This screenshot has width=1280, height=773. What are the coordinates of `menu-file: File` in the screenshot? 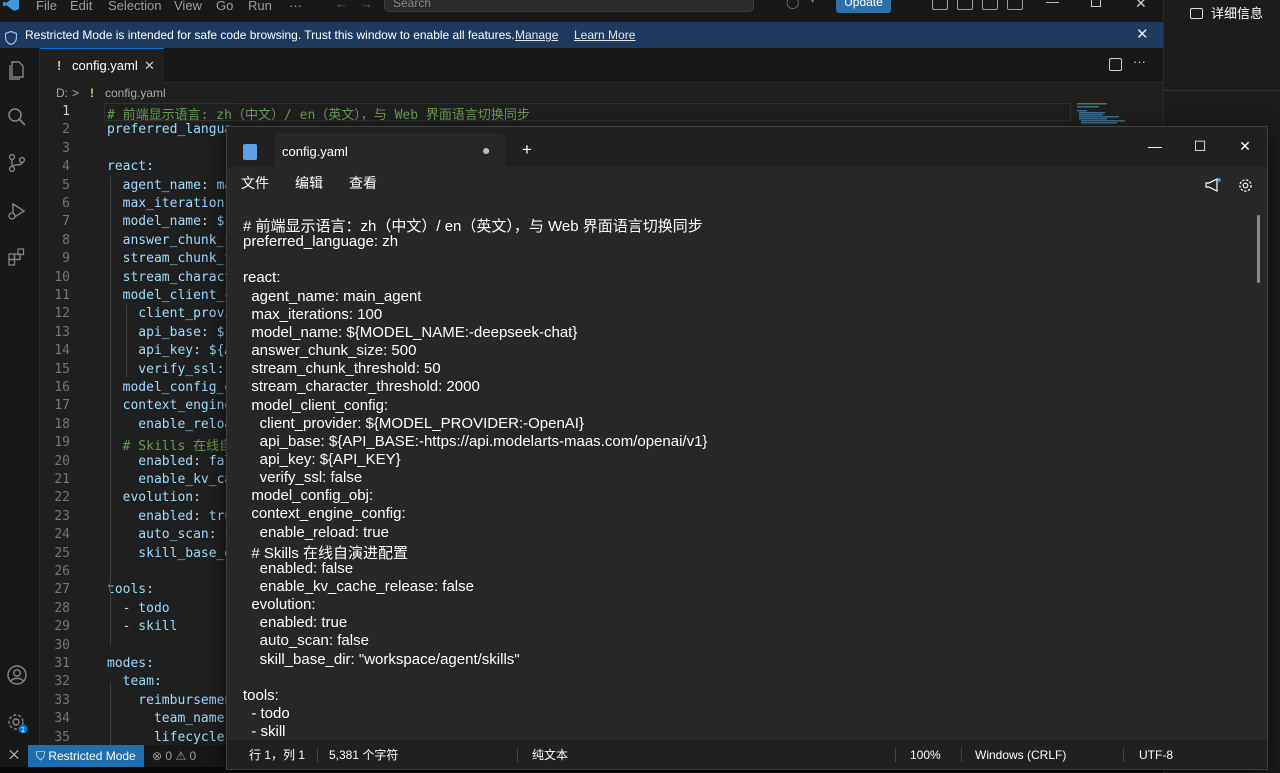 It's located at (46, 7).